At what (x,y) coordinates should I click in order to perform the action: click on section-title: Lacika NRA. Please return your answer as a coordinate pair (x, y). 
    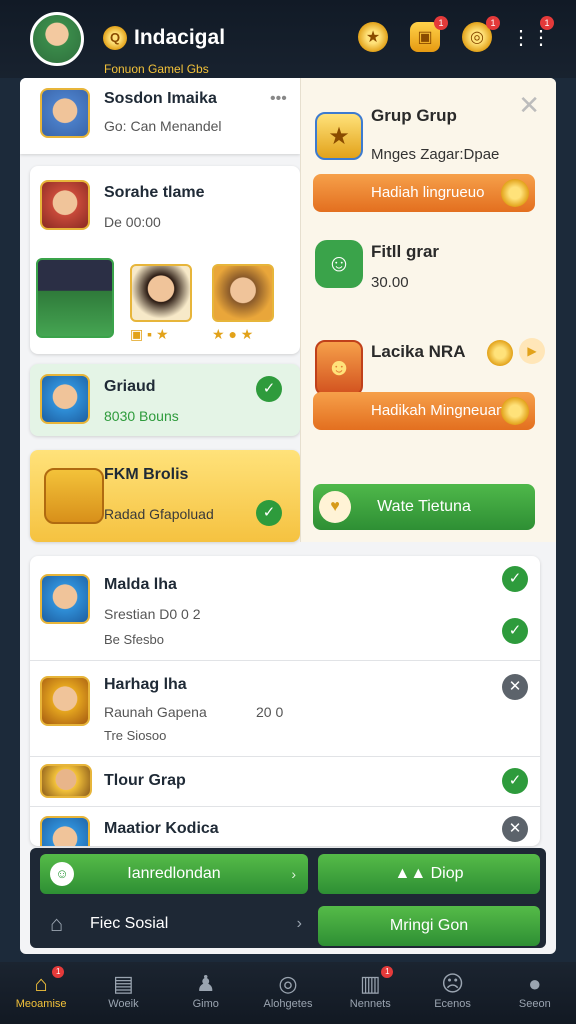
    Looking at the image, I should click on (418, 351).